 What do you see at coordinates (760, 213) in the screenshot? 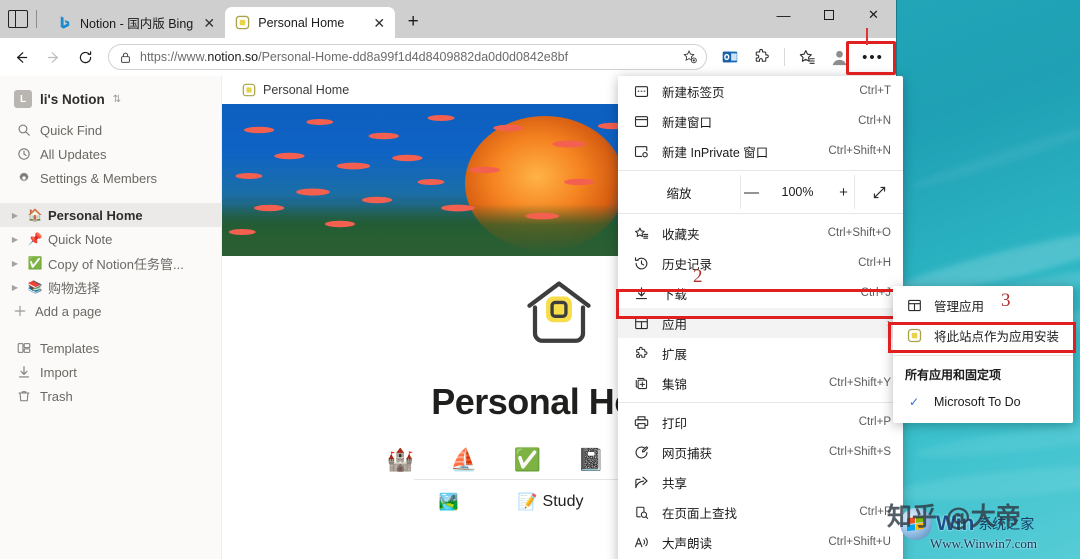
I see `menu-separator` at bounding box center [760, 213].